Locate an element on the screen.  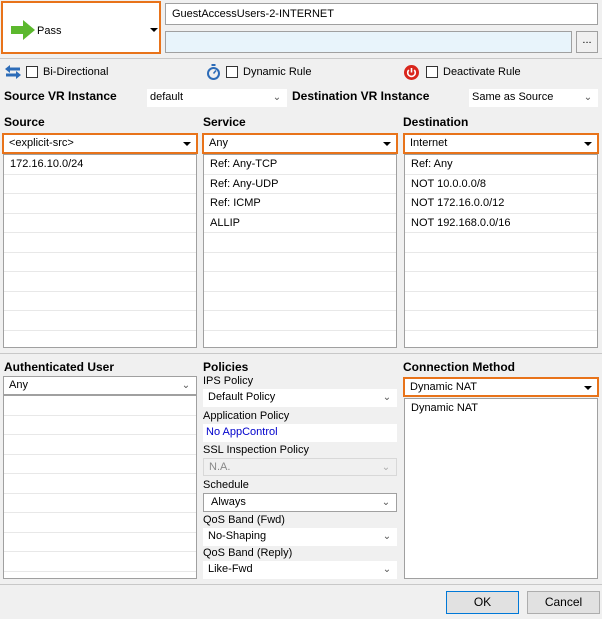
ips-policy-label: IPS Policy is located at coordinates (228, 381).